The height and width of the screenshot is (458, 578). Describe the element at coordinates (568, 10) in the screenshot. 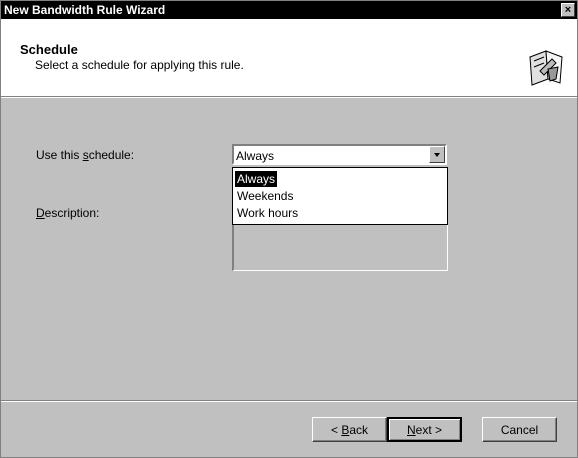

I see `close-button: ×` at that location.